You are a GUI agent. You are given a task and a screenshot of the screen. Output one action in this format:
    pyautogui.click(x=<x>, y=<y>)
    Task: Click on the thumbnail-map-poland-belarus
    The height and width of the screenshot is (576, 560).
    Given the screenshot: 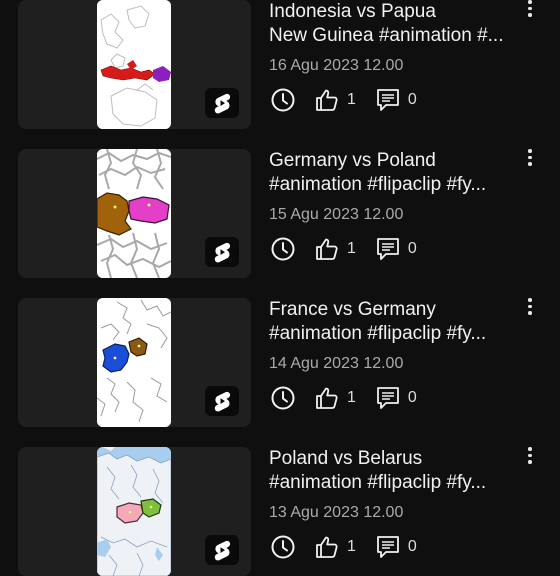 What is the action you would take?
    pyautogui.click(x=134, y=511)
    